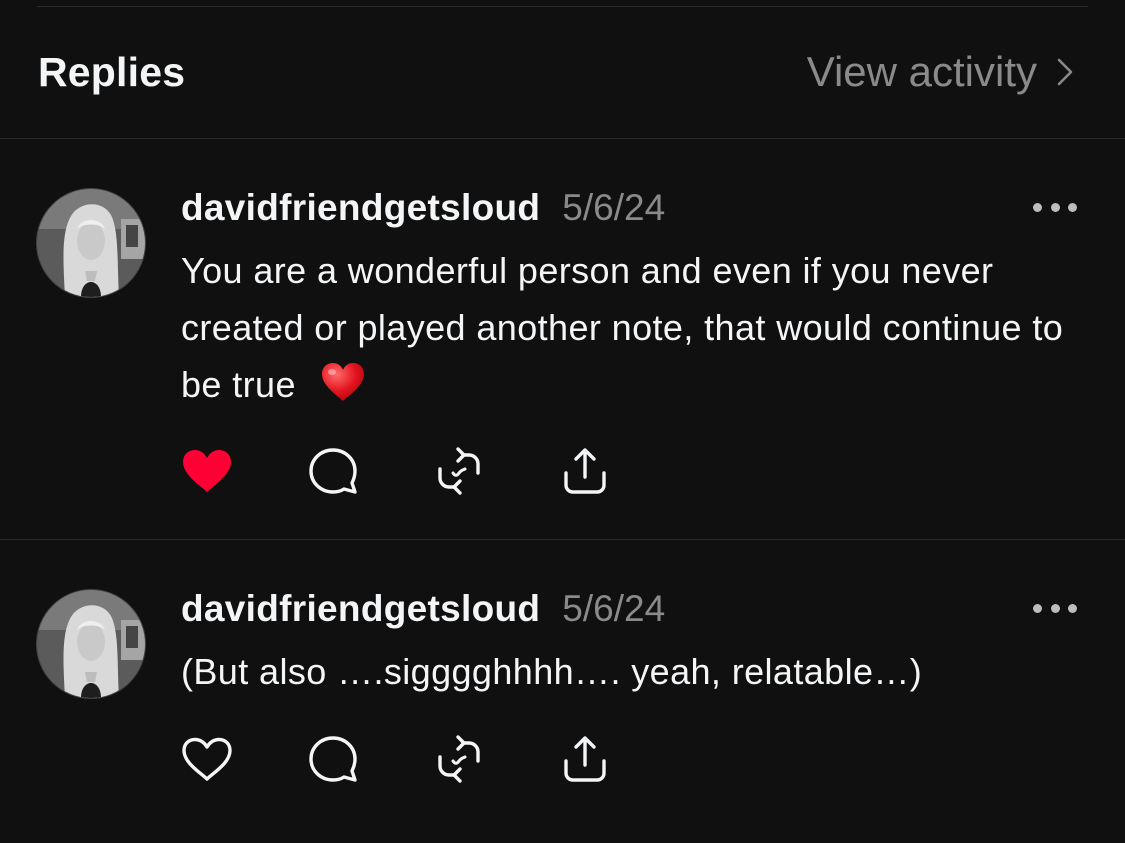  What do you see at coordinates (112, 72) in the screenshot?
I see `replies-title: Replies` at bounding box center [112, 72].